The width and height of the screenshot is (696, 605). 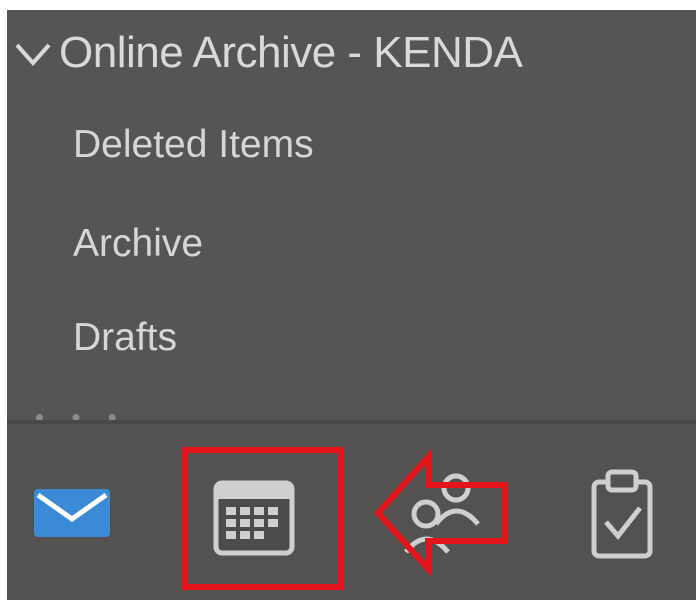 I want to click on mailbox-header: Online Archive - KENDA, so click(x=268, y=53).